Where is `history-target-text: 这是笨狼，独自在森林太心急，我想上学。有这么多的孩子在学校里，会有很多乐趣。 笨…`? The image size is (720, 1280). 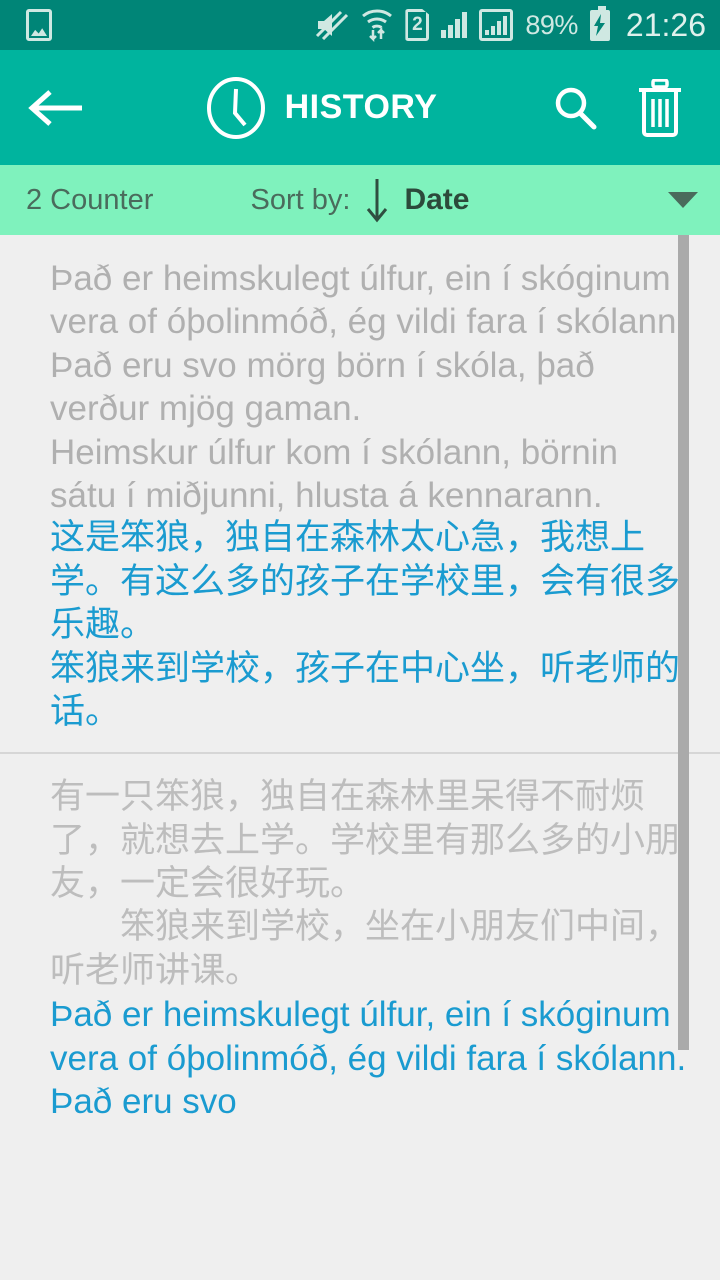
history-target-text: 这是笨狼，独自在森林太心急，我想上学。有这么多的孩子在学校里，会有很多乐趣。 笨… is located at coordinates (365, 625).